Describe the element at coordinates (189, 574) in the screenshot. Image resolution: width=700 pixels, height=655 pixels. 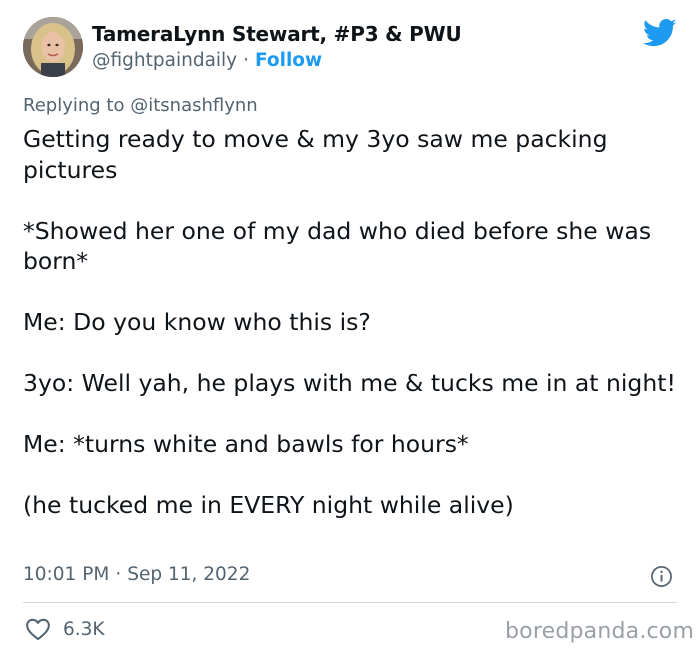
I see `tweet-date: Sep 11, 2022` at that location.